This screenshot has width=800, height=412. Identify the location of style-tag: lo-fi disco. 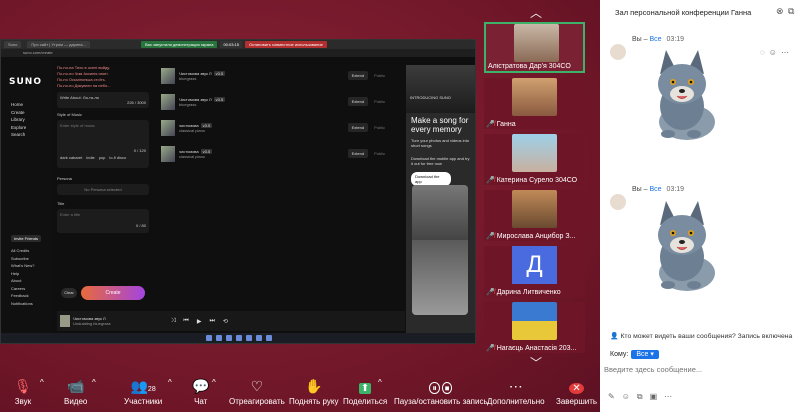
(117, 157).